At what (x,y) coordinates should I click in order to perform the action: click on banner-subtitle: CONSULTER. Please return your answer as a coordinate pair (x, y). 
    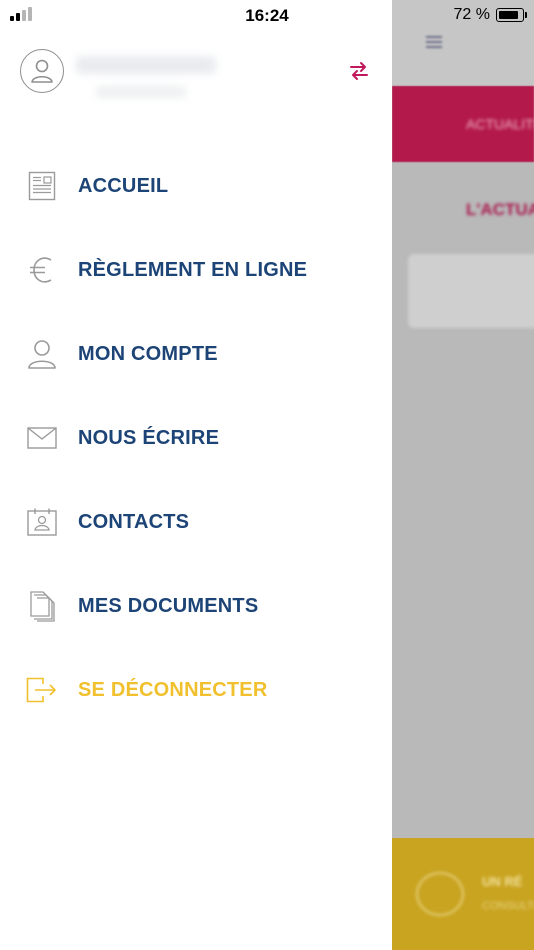
    Looking at the image, I should click on (508, 906).